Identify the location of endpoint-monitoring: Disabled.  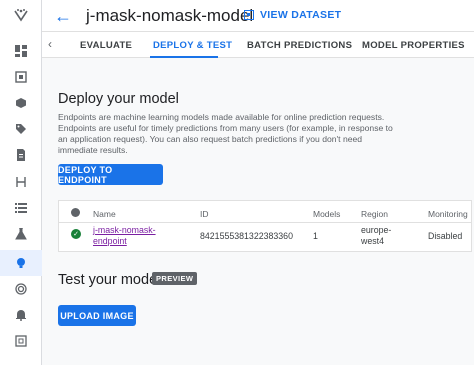
(445, 236).